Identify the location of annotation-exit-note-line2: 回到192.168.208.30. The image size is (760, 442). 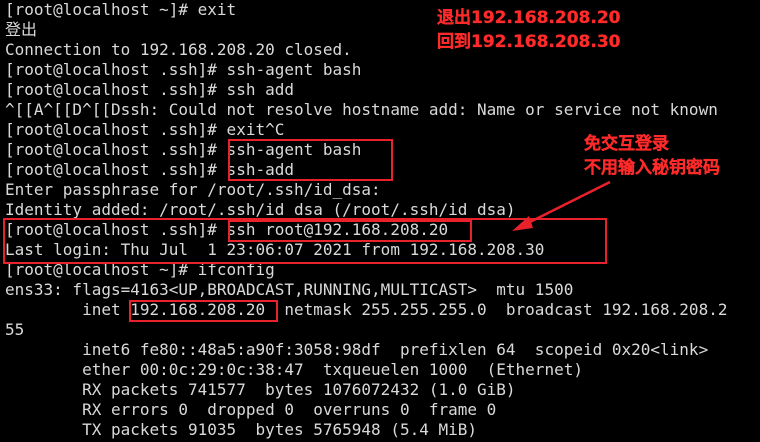
(529, 42).